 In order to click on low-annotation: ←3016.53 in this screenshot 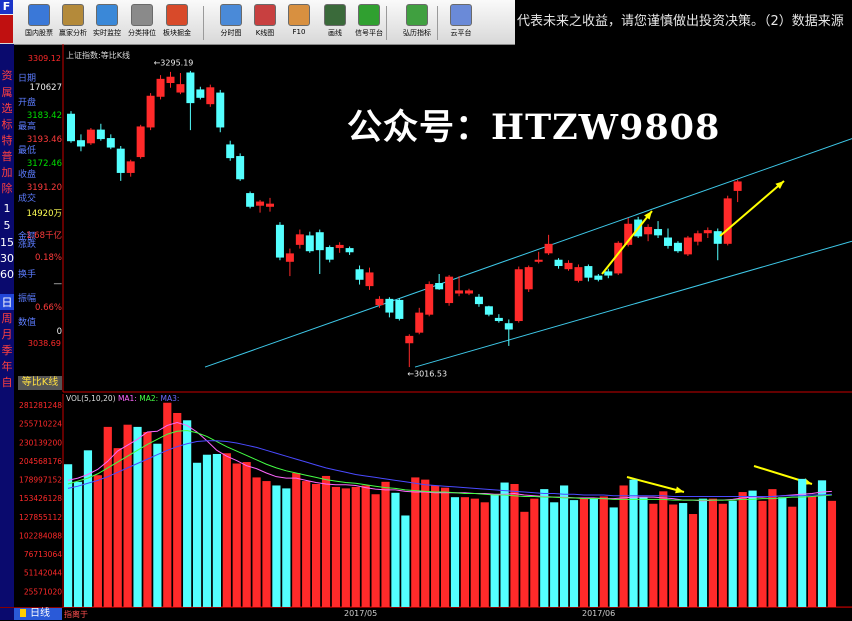, I will do `click(427, 374)`.